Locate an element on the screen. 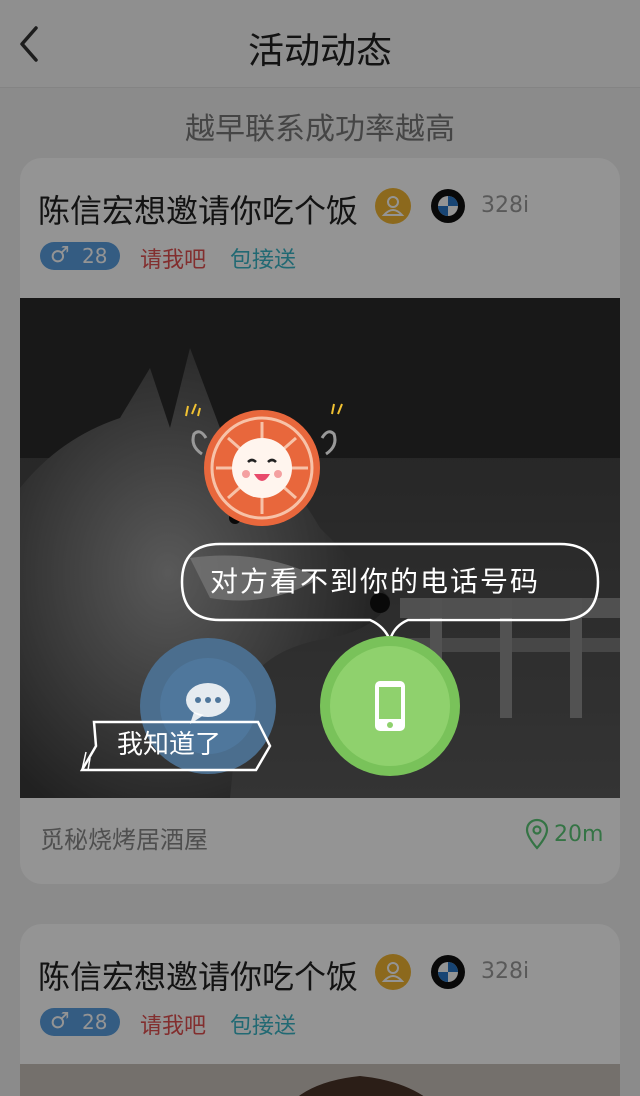 Image resolution: width=640 pixels, height=1096 pixels. call-button-inner is located at coordinates (390, 706).